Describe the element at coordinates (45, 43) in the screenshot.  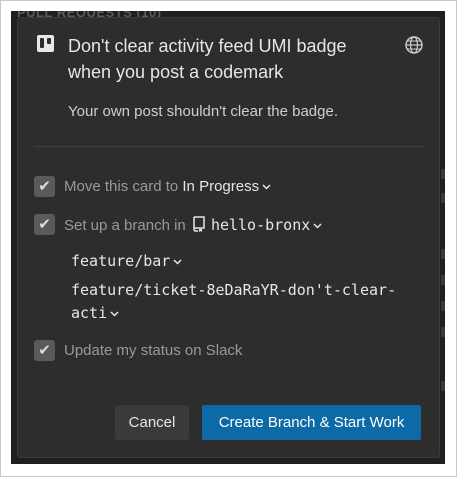
I see `trello-icon` at that location.